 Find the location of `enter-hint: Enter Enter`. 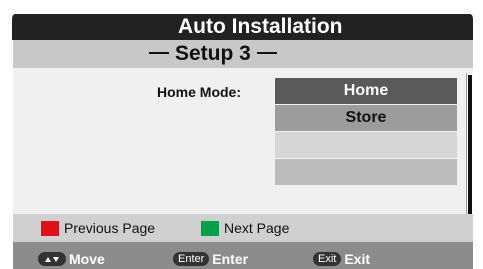

enter-hint: Enter Enter is located at coordinates (210, 259).